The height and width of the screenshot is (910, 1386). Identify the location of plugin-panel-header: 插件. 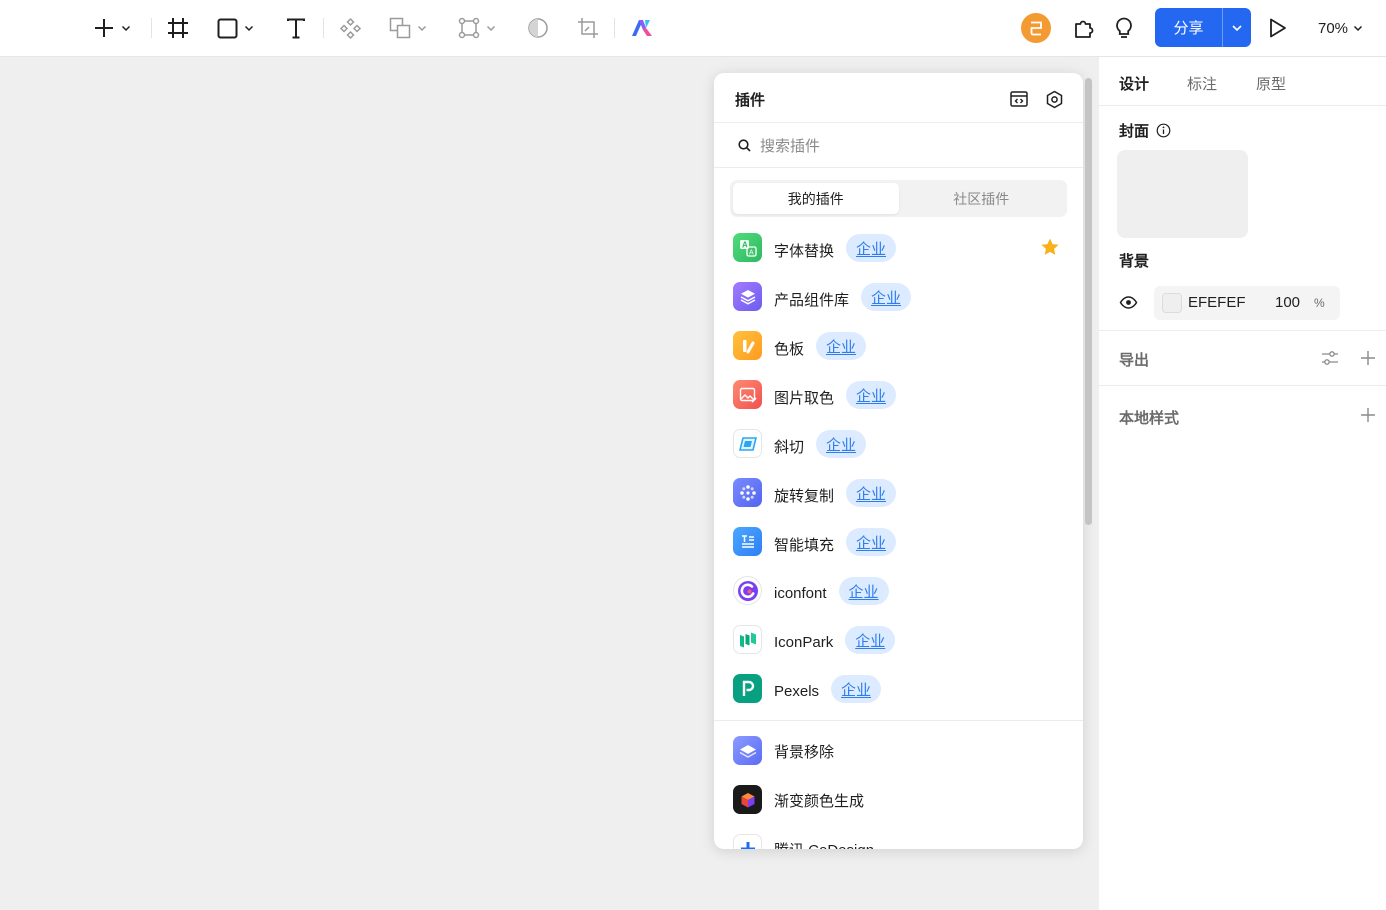
(898, 98).